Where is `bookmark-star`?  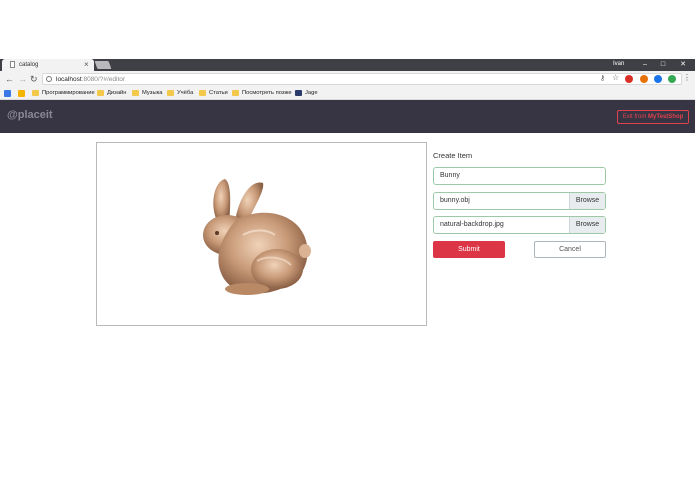 bookmark-star is located at coordinates (21, 93).